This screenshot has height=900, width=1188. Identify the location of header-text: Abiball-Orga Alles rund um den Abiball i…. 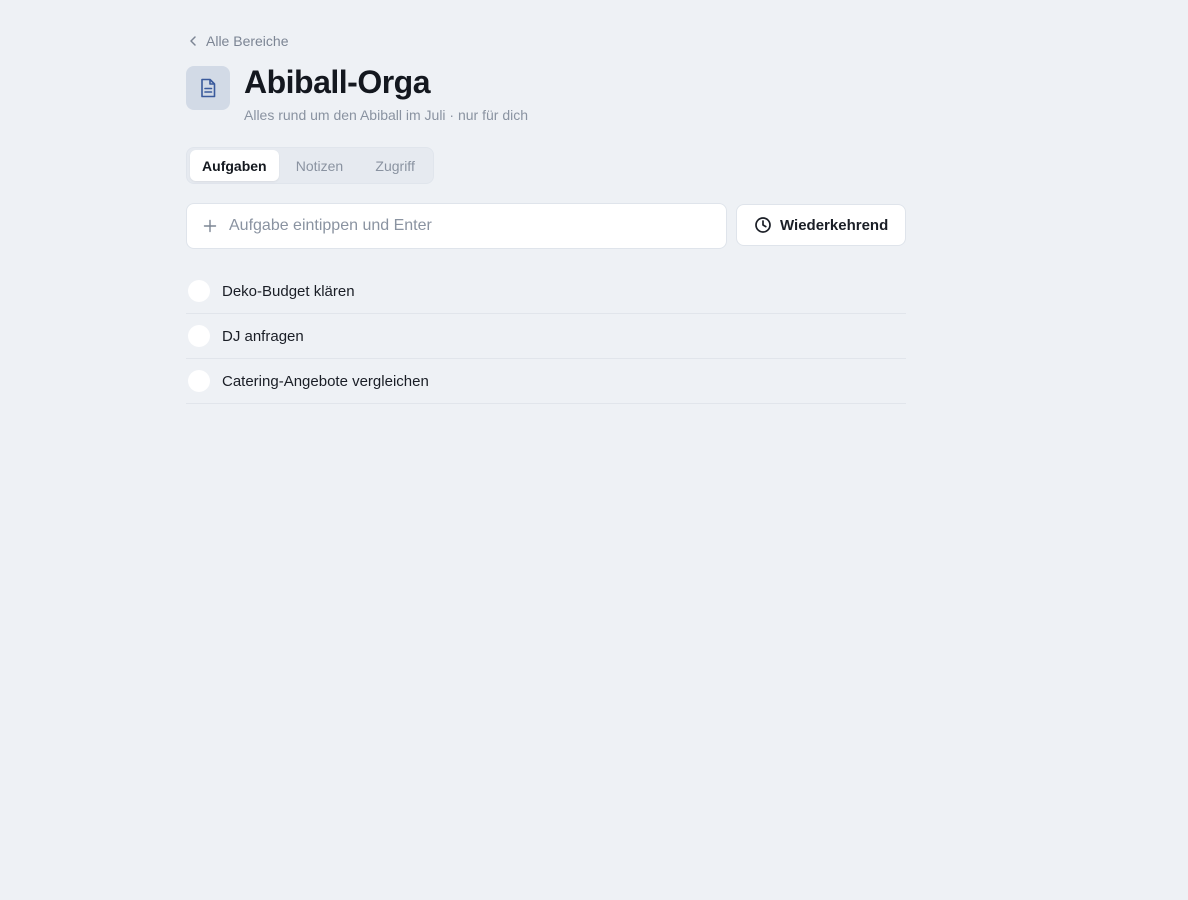
(386, 94).